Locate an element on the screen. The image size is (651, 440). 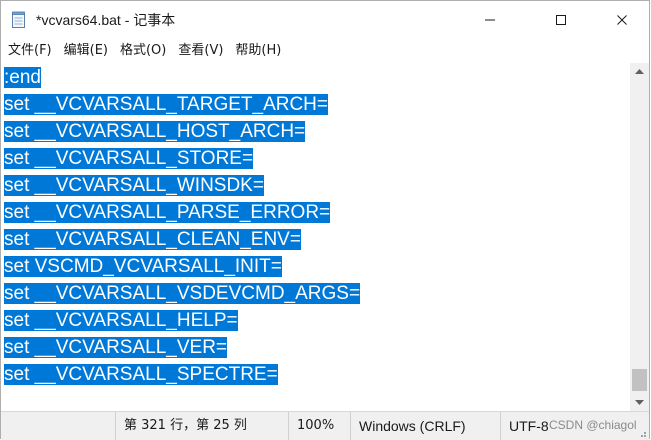
scroll-up-button is located at coordinates (639, 71).